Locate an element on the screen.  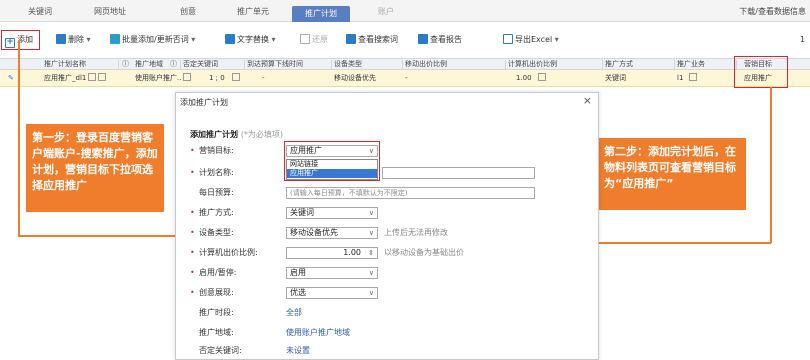
pc-ratio-stepper: 1.00 ⇕ is located at coordinates (332, 253).